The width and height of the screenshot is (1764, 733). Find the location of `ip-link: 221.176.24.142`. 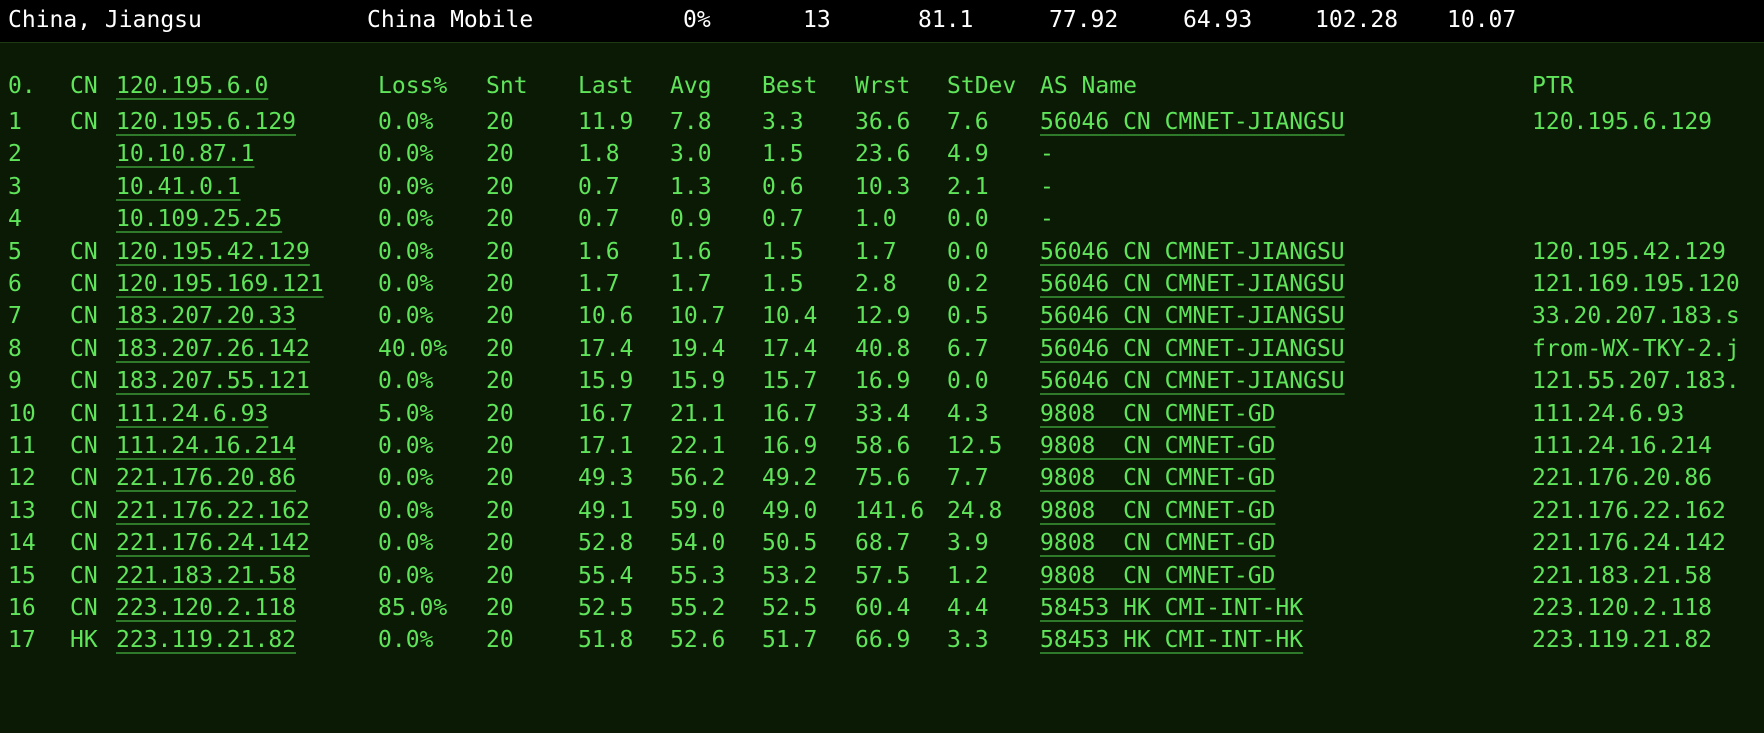

ip-link: 221.176.24.142 is located at coordinates (213, 543).